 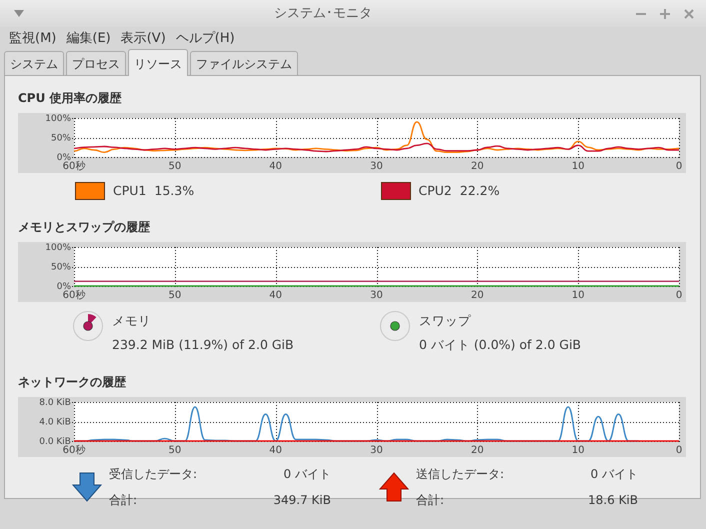 What do you see at coordinates (84, 227) in the screenshot?
I see `section-title: メモリとスワップの履歴` at bounding box center [84, 227].